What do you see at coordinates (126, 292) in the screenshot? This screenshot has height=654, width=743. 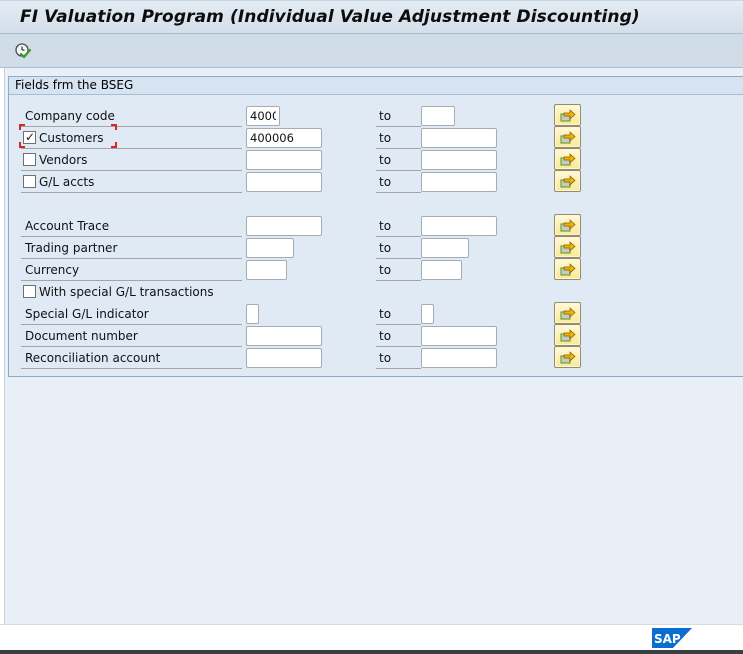 I see `label-special-gl-transactions: With special G/L transactions` at bounding box center [126, 292].